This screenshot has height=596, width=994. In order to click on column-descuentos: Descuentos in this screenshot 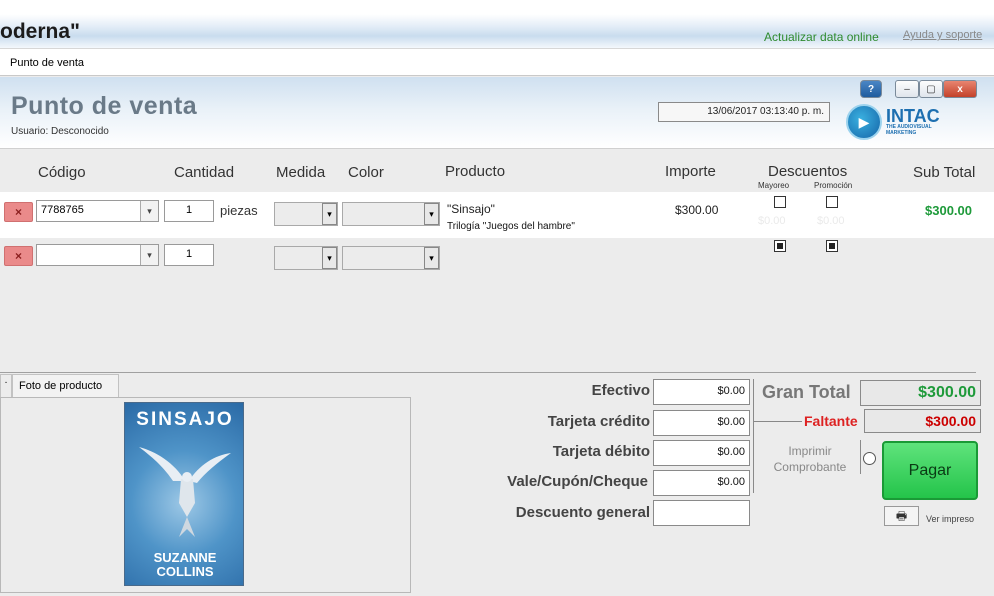, I will do `click(808, 171)`.